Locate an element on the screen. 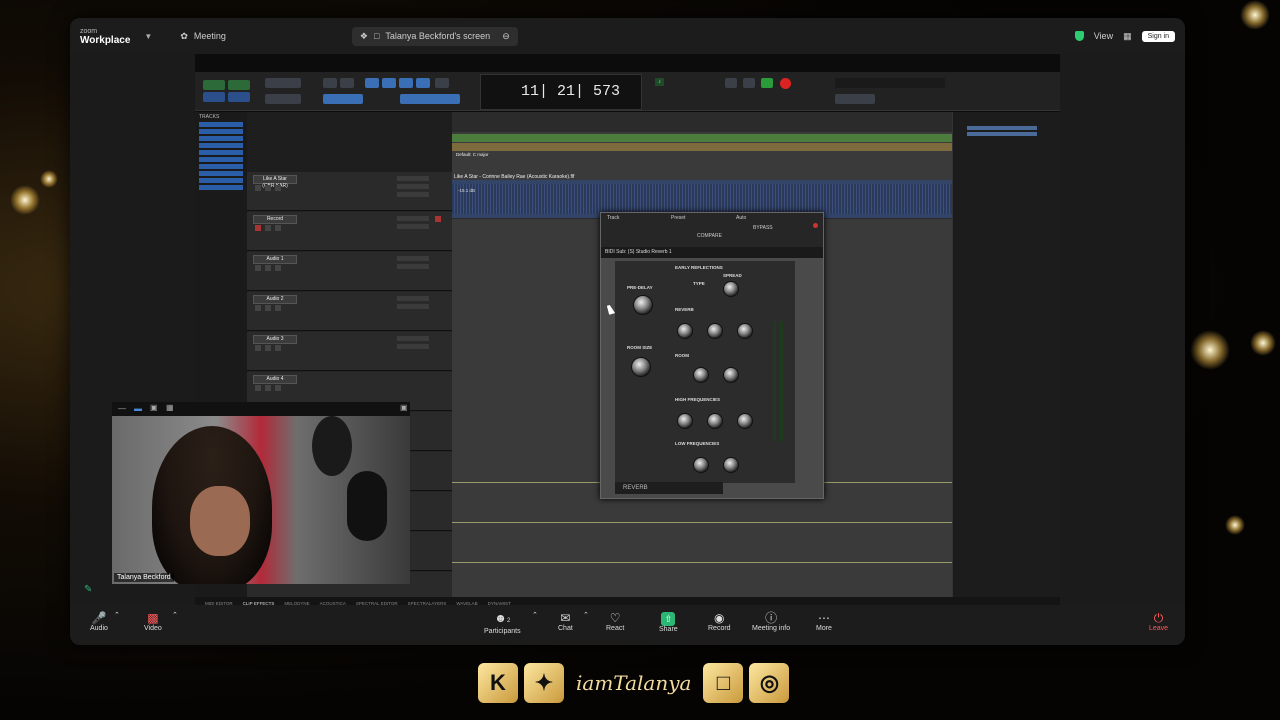  room-size-knob is located at coordinates (641, 367).